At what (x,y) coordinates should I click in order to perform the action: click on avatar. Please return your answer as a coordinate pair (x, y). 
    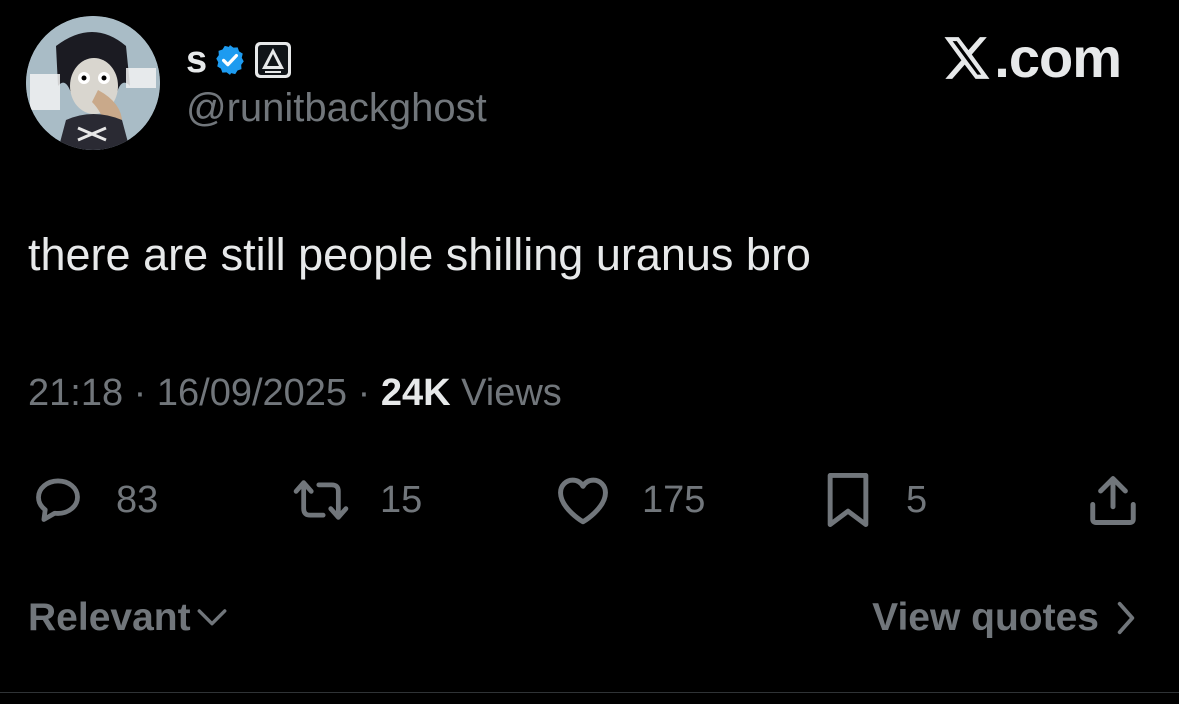
    Looking at the image, I should click on (93, 83).